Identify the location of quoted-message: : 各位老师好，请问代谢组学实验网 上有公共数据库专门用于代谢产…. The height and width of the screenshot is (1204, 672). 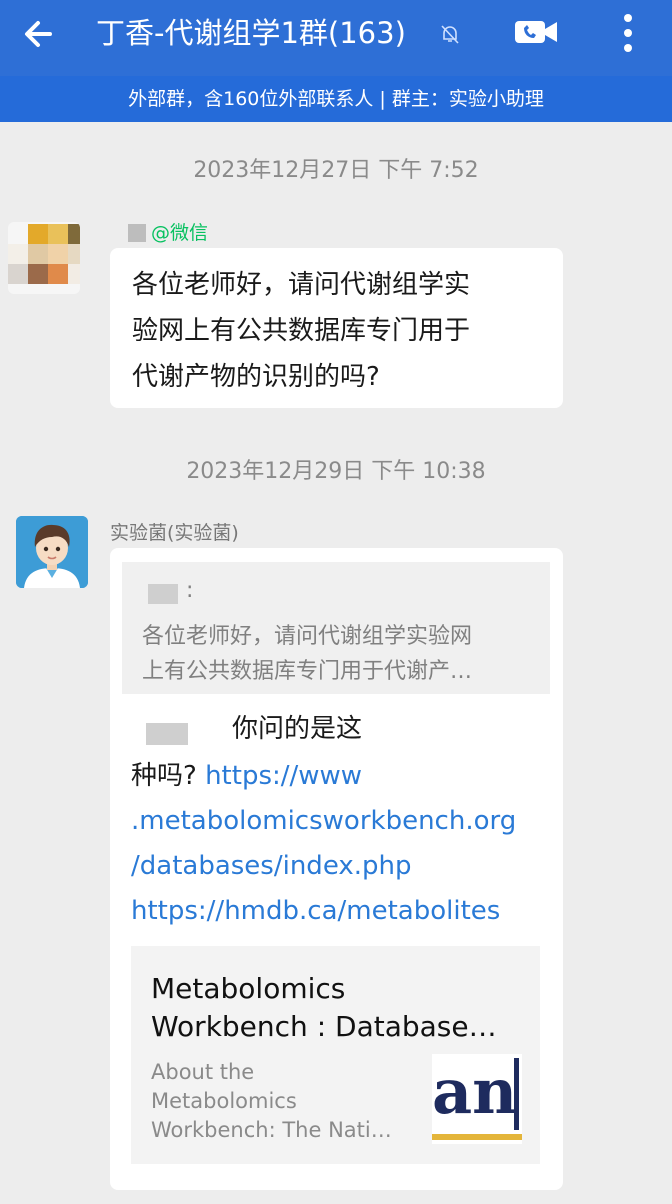
(336, 628).